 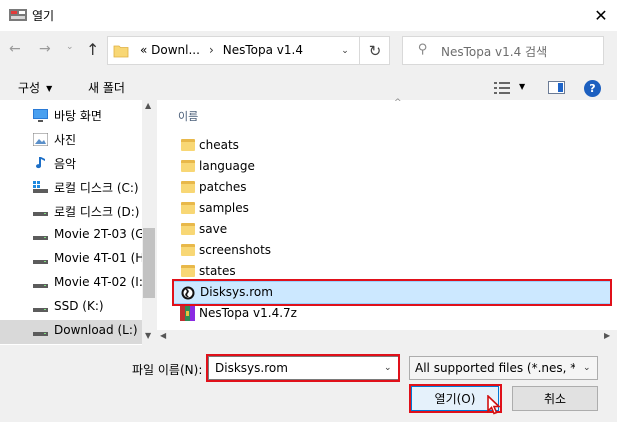 What do you see at coordinates (555, 398) in the screenshot?
I see `cancel-button: 취소` at bounding box center [555, 398].